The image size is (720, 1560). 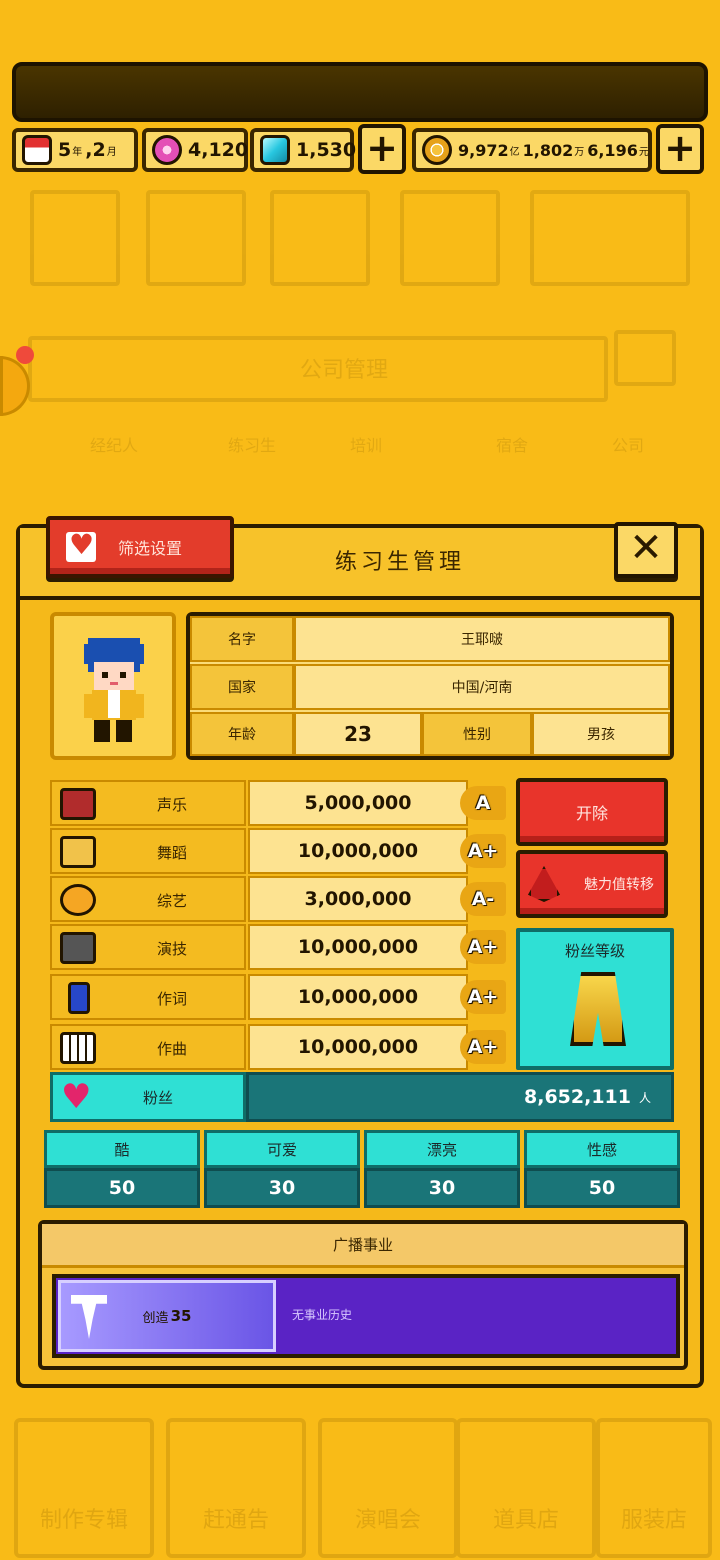 I want to click on gender-value: 男孩, so click(x=601, y=734).